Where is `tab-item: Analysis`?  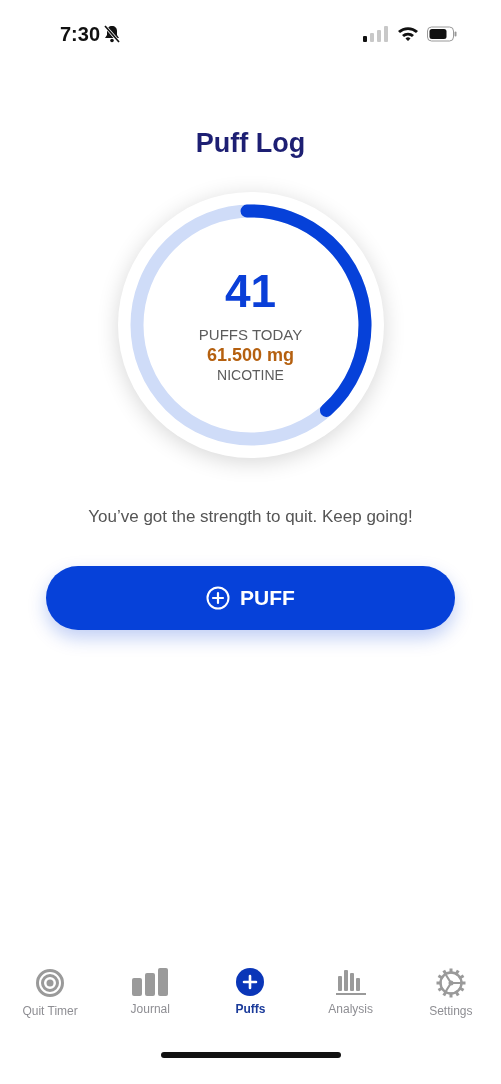
tab-item: Analysis is located at coordinates (350, 1010).